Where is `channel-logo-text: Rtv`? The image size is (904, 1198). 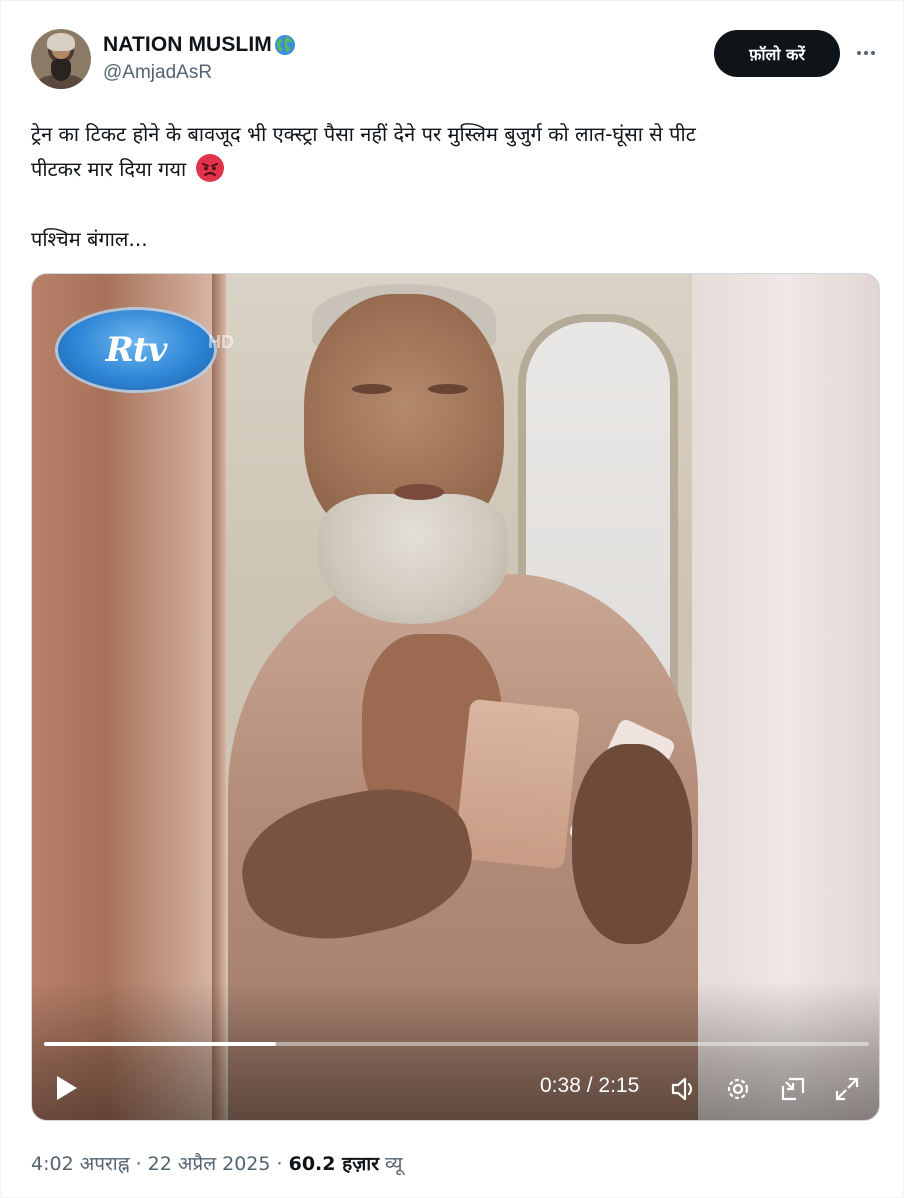 channel-logo-text: Rtv is located at coordinates (136, 350).